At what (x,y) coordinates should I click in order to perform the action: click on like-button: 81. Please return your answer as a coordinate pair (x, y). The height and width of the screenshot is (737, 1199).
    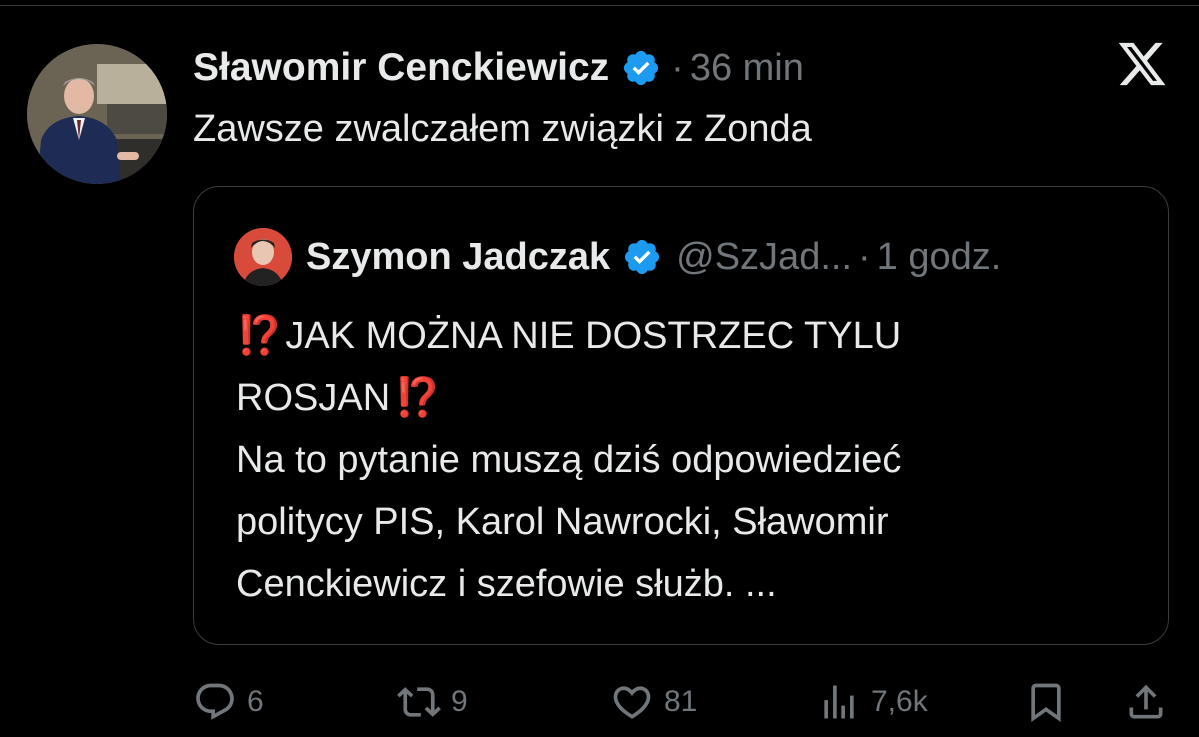
    Looking at the image, I should click on (653, 702).